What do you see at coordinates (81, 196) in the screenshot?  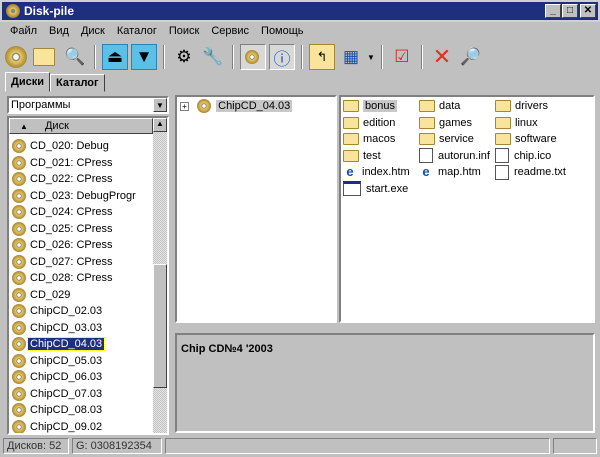 I see `list-item: CD_023: DebugProgr` at bounding box center [81, 196].